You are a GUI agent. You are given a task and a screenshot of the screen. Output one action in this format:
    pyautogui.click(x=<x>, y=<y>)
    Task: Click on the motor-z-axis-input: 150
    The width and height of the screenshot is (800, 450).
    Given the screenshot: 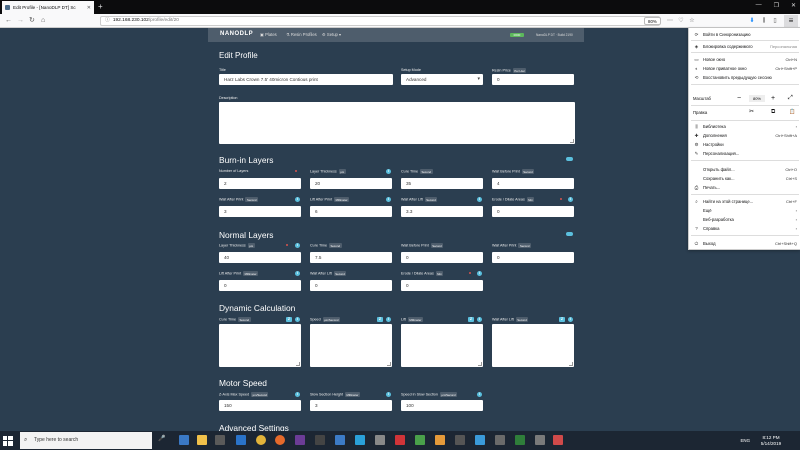 What is the action you would take?
    pyautogui.click(x=260, y=405)
    